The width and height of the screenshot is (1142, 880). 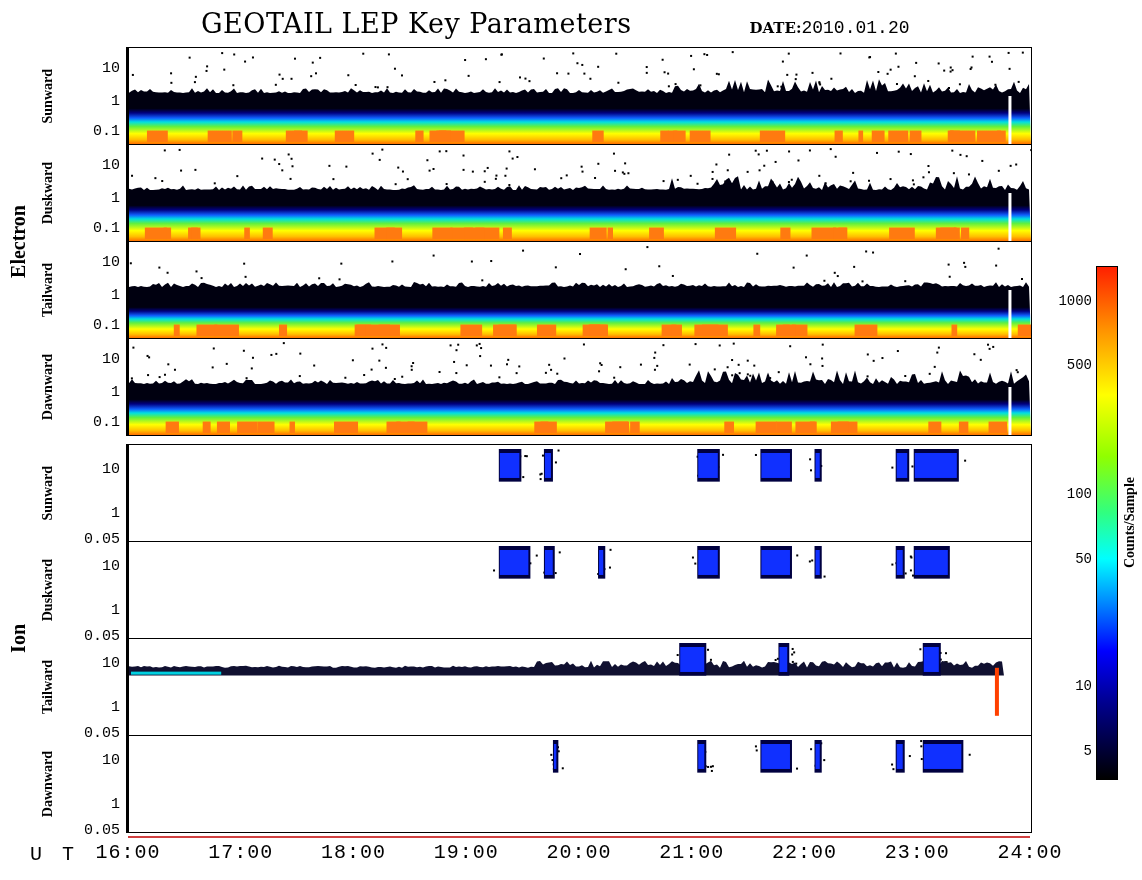 What do you see at coordinates (1130, 523) in the screenshot?
I see `color-scale-label: Counts/Sample` at bounding box center [1130, 523].